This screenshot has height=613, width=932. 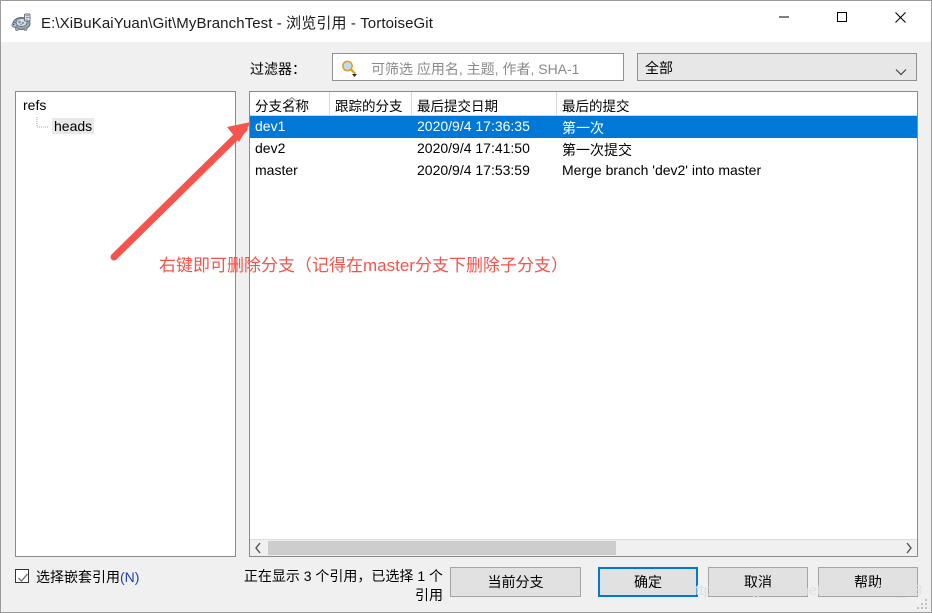 I want to click on cell-last-commit: Merge branch 'dev2' into master, so click(x=662, y=170).